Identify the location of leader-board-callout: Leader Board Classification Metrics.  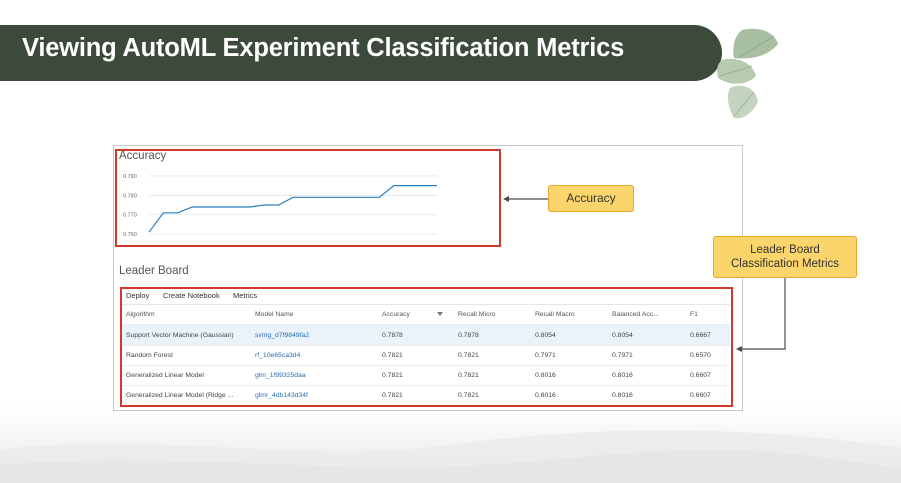
(785, 257).